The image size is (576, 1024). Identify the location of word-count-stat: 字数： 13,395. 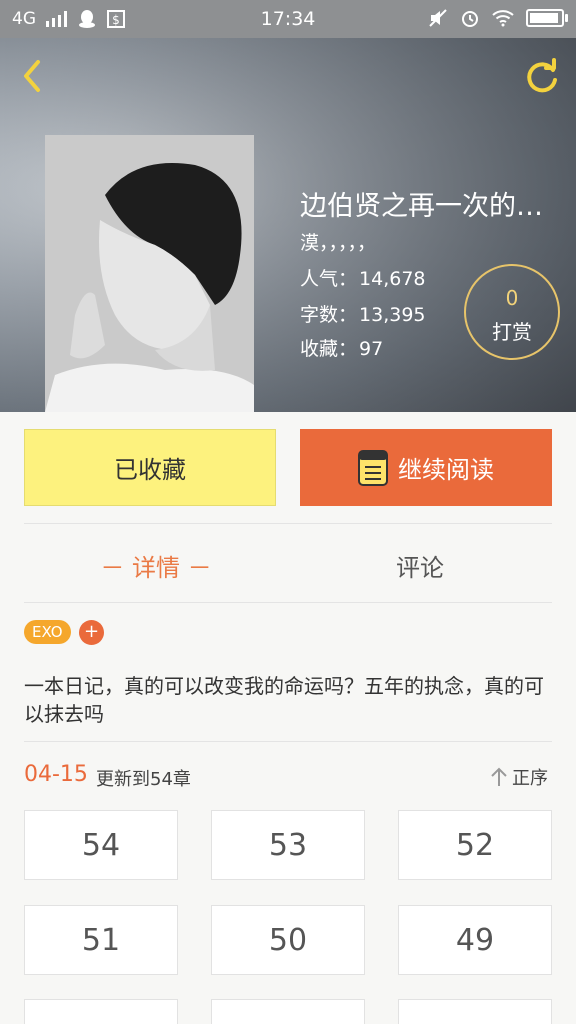
(363, 313).